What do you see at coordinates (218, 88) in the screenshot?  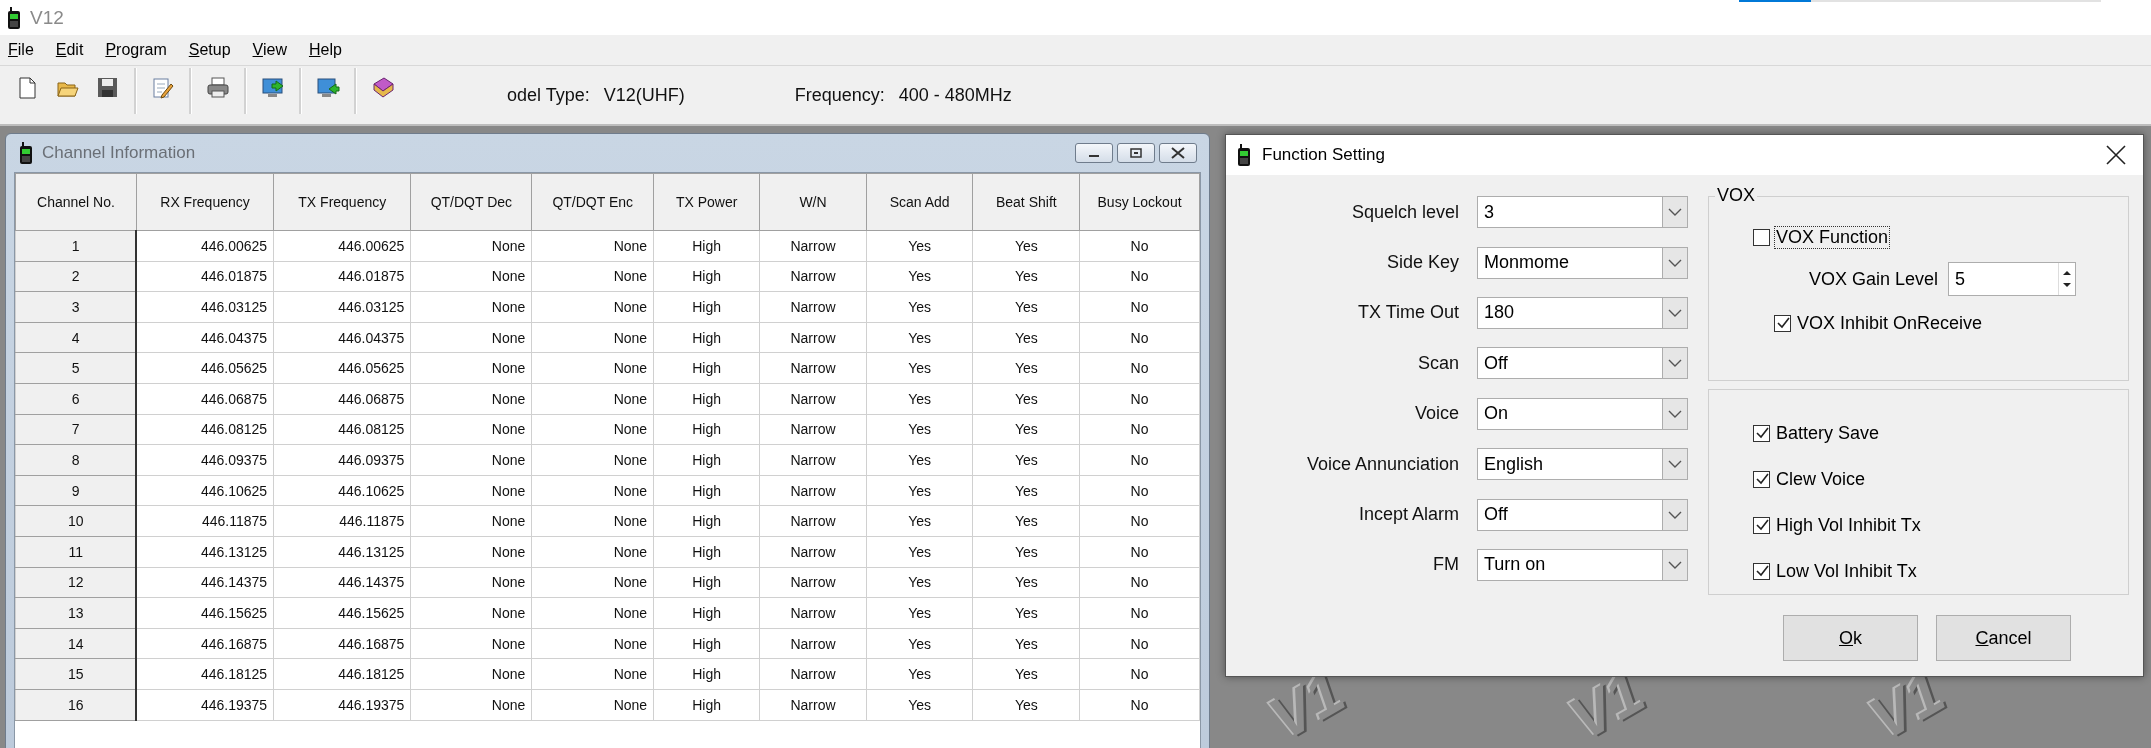 I see `printer-icon` at bounding box center [218, 88].